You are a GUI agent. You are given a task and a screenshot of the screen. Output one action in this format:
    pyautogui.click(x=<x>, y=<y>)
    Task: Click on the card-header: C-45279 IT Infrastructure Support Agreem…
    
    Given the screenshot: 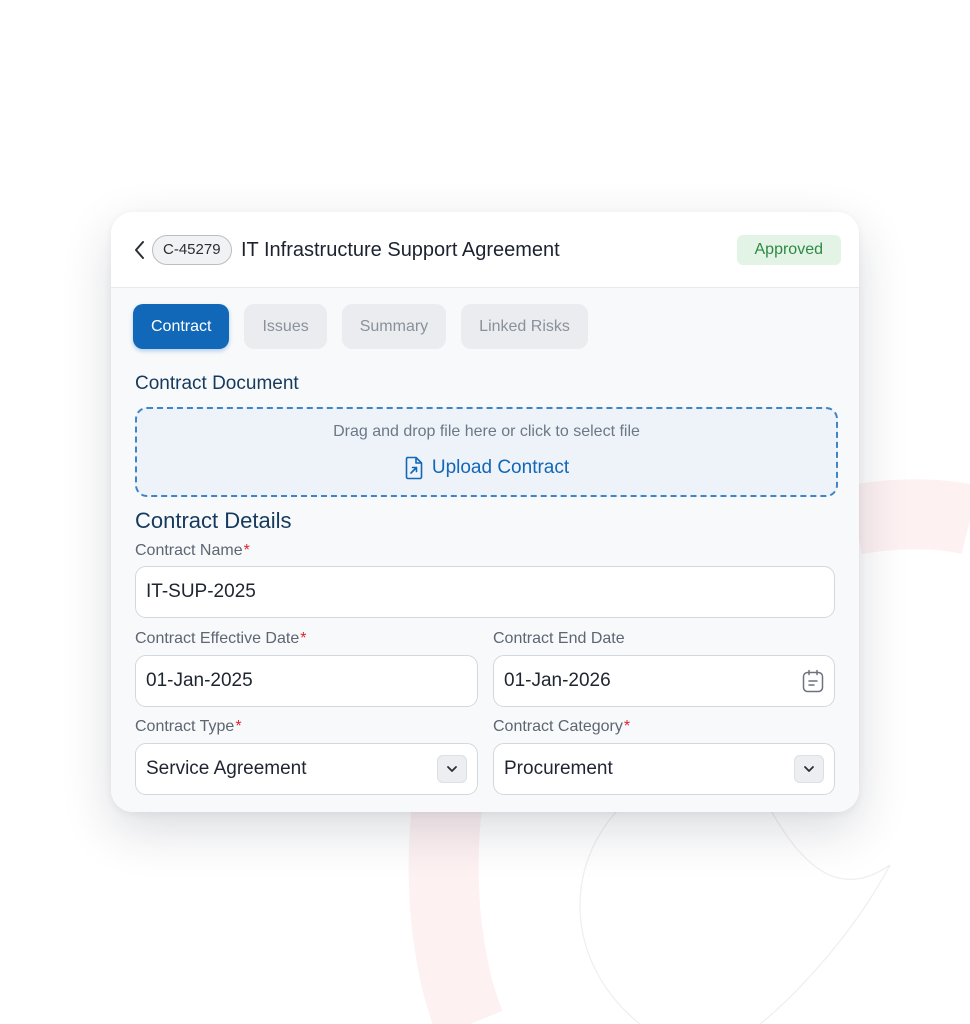 What is the action you would take?
    pyautogui.click(x=485, y=250)
    